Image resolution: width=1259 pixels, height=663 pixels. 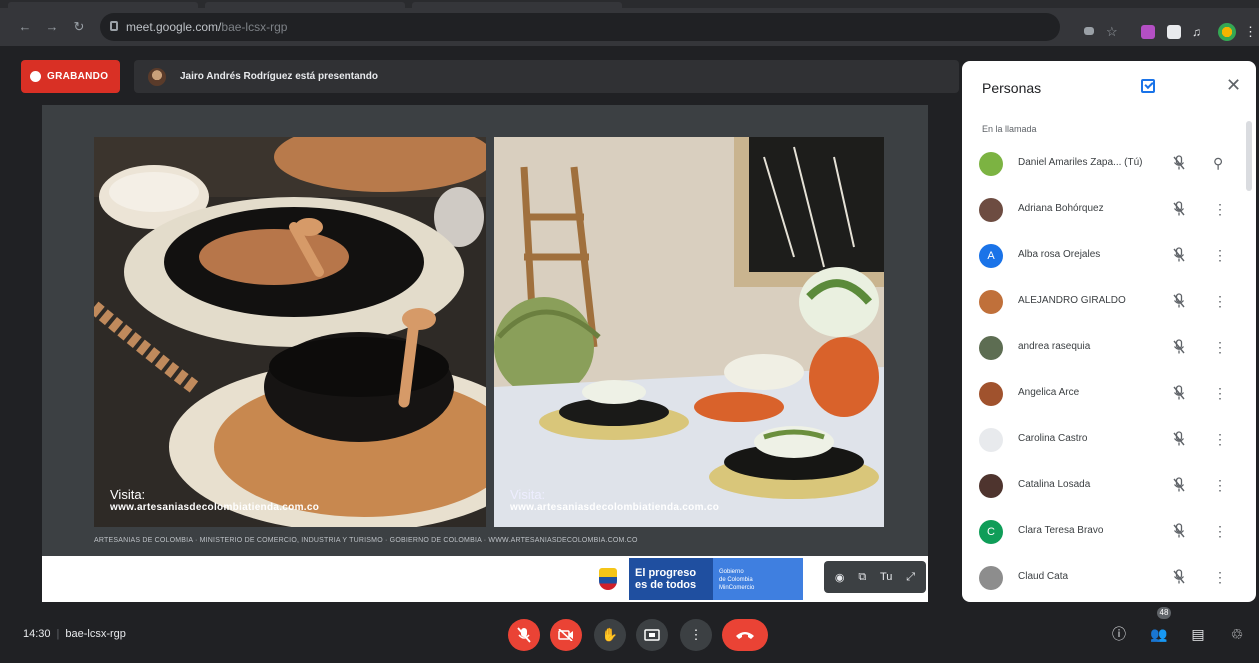 What do you see at coordinates (1109, 440) in the screenshot?
I see `participant-row: Carolina Castro ⋮` at bounding box center [1109, 440].